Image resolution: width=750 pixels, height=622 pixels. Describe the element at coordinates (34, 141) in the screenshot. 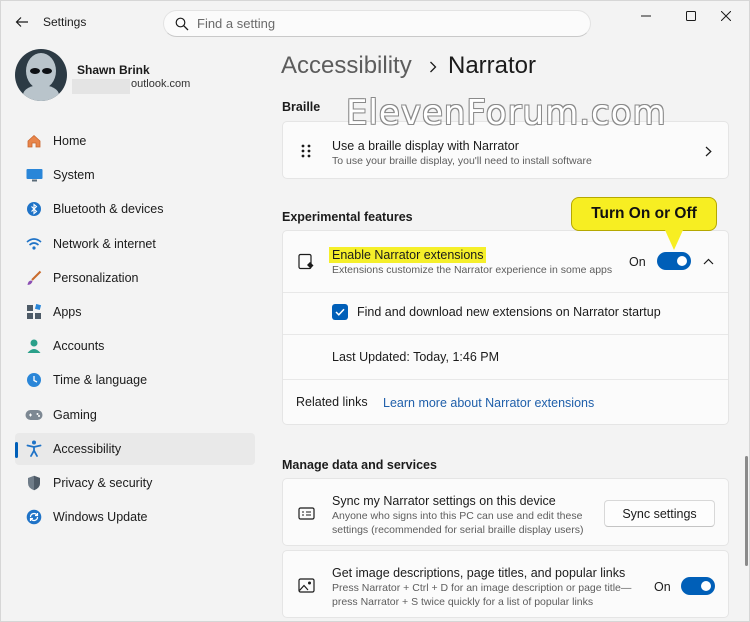

I see `home-icon` at that location.